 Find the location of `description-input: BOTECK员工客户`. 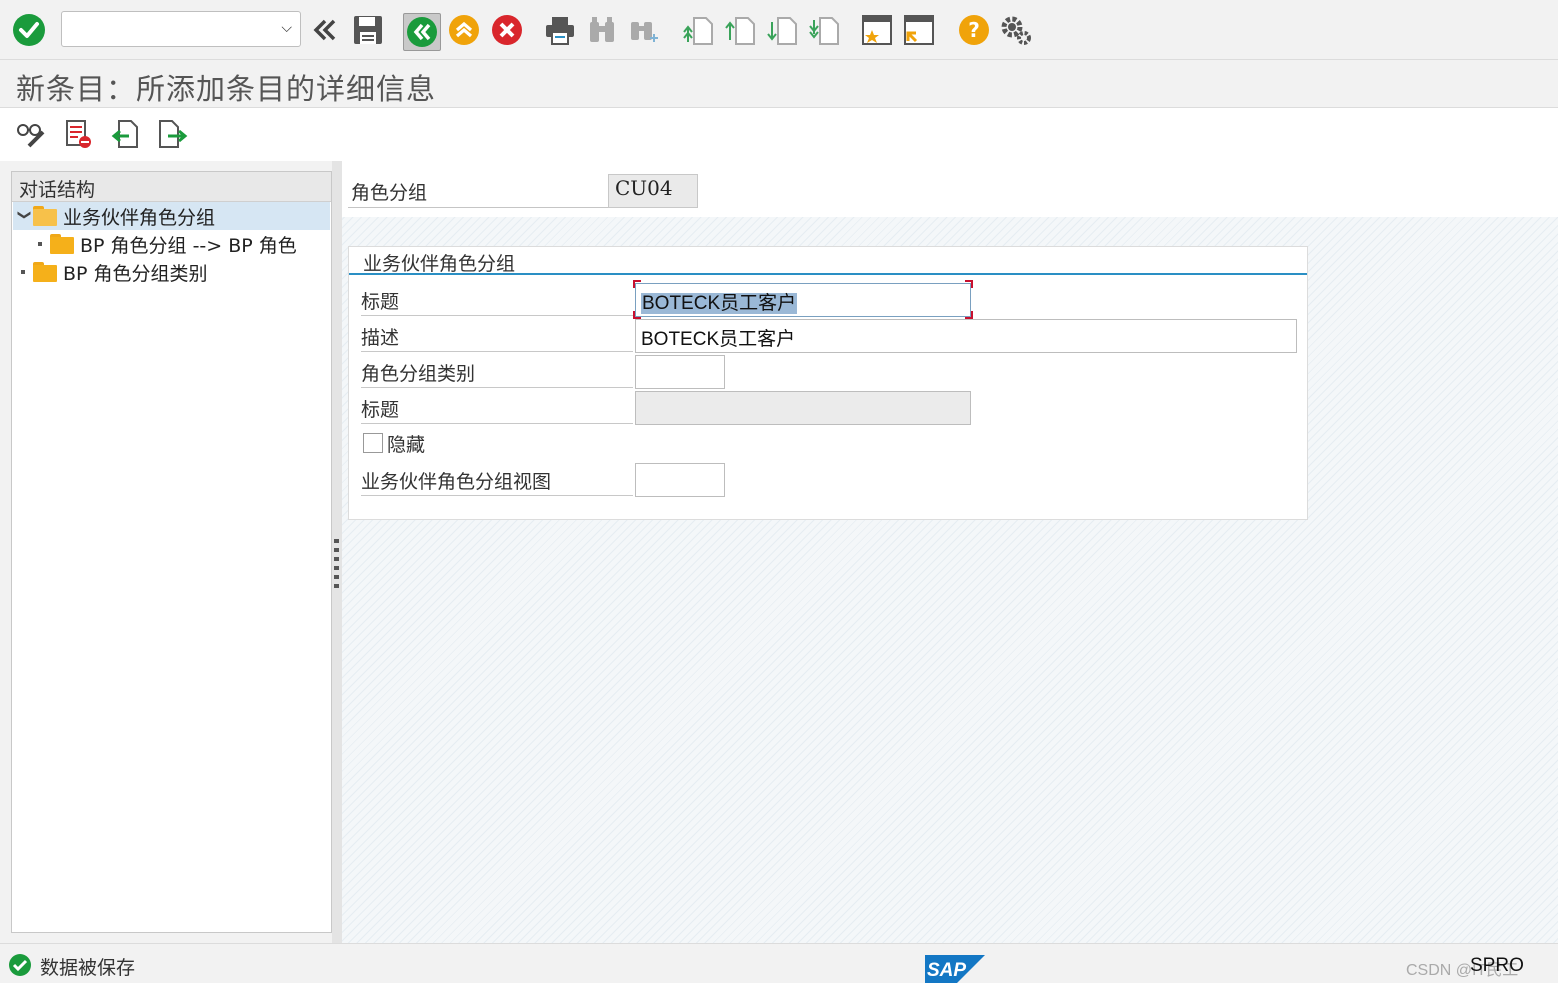

description-input: BOTECK员工客户 is located at coordinates (966, 336).